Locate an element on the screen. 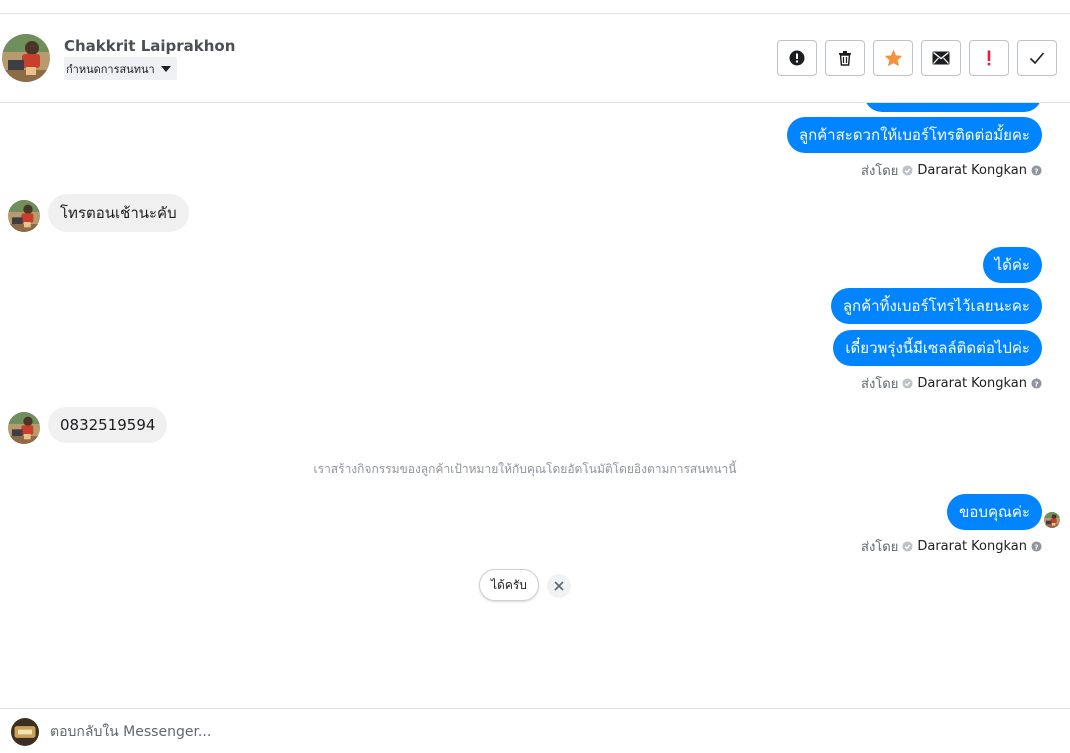 The image size is (1070, 753). incoming-message: โทรตอนเช้านะคับ is located at coordinates (118, 213).